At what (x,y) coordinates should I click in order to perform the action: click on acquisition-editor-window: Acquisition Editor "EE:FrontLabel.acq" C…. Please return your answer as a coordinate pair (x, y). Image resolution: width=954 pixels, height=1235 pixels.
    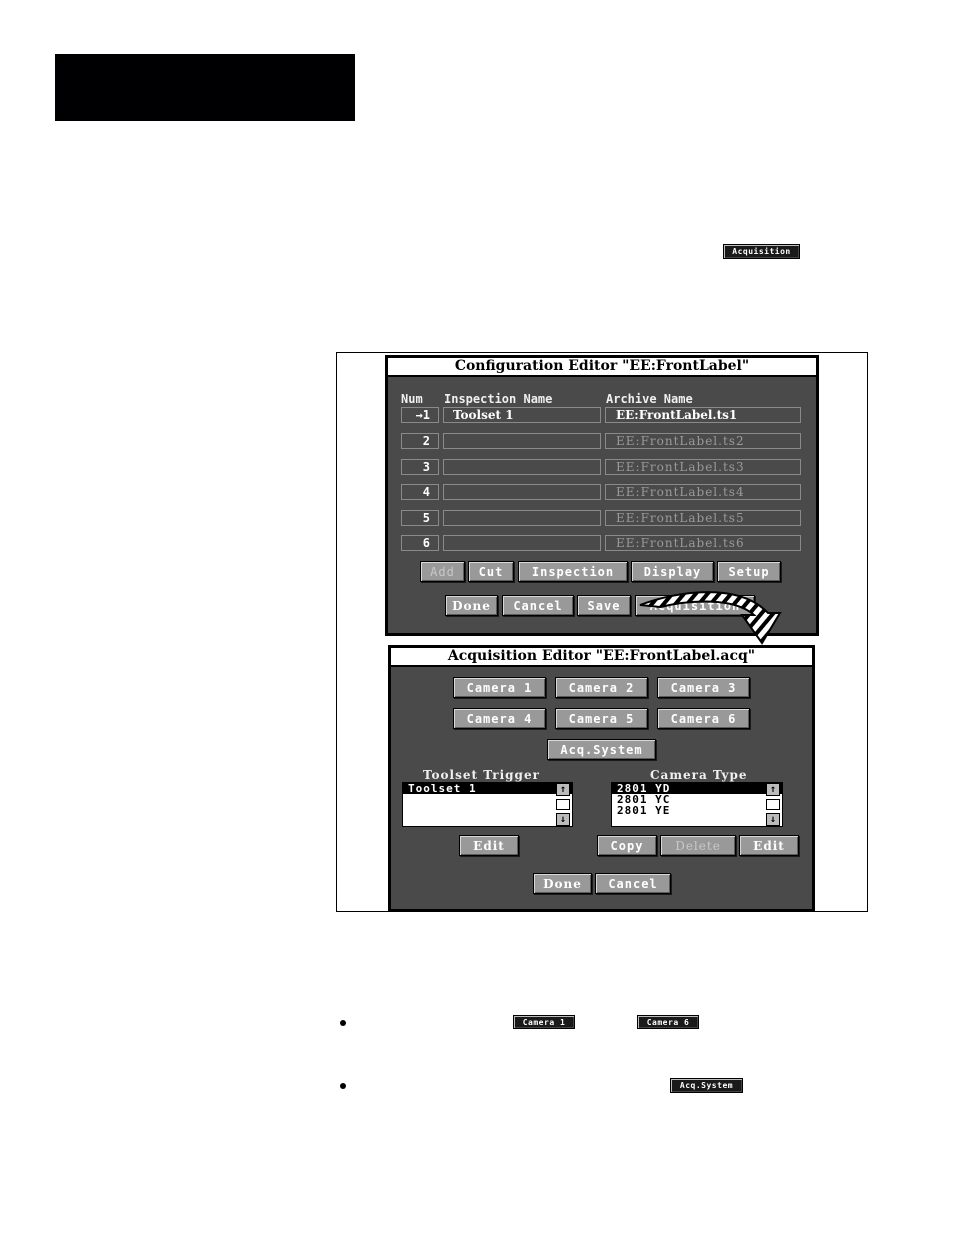
    Looking at the image, I should click on (601, 778).